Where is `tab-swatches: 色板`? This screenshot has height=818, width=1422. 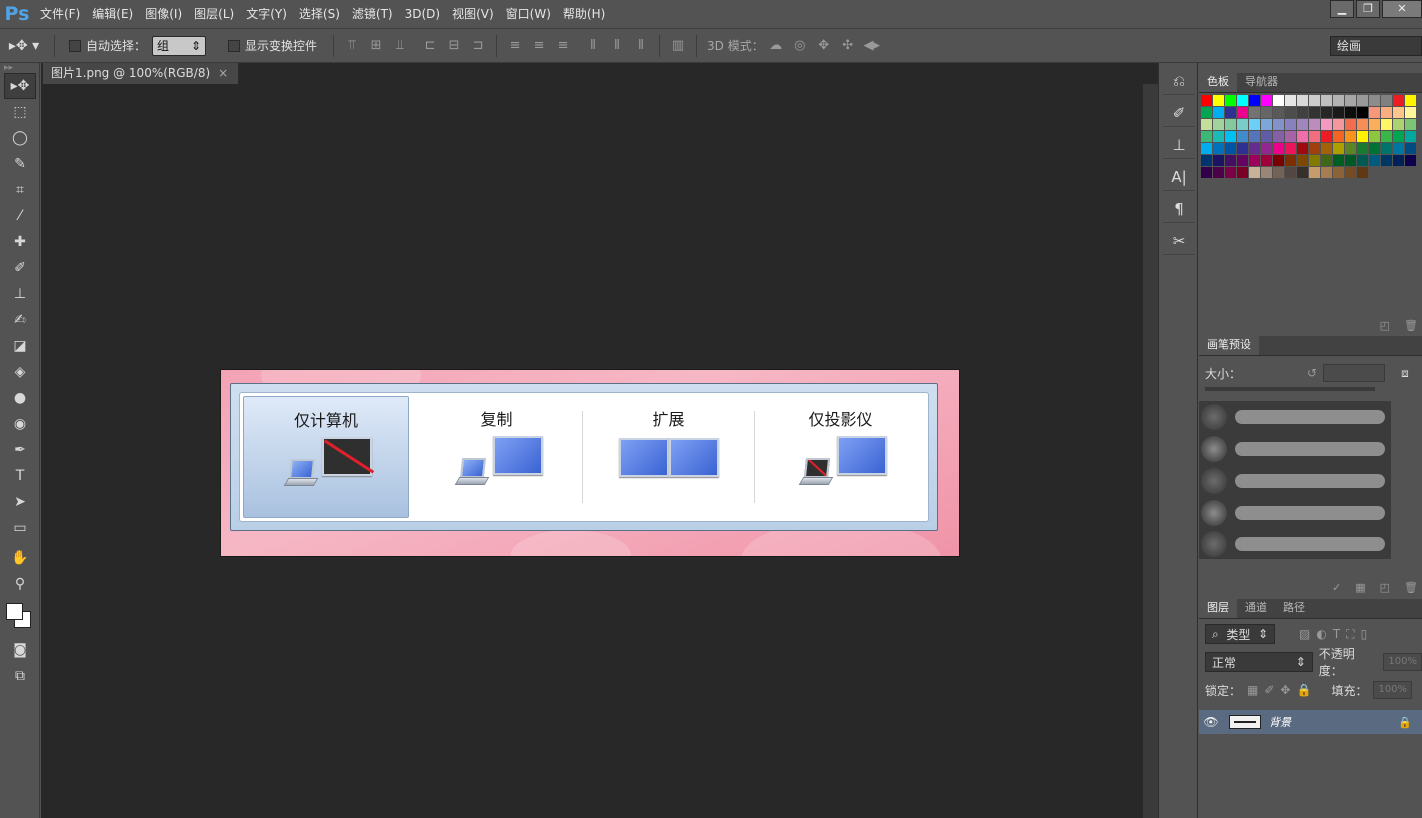
tab-swatches: 色板 is located at coordinates (1218, 82).